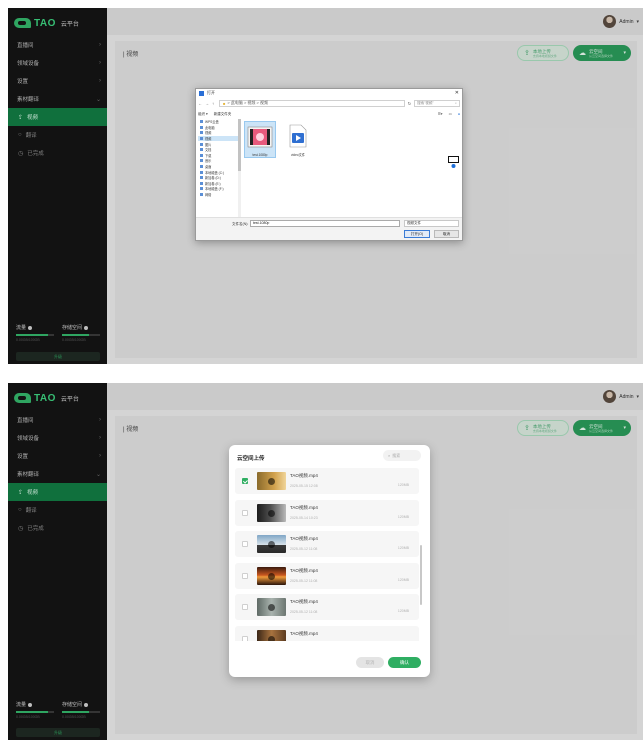 This screenshot has height=742, width=643. What do you see at coordinates (327, 633) in the screenshot?
I see `list-item: TAO视频.mp4` at bounding box center [327, 633].